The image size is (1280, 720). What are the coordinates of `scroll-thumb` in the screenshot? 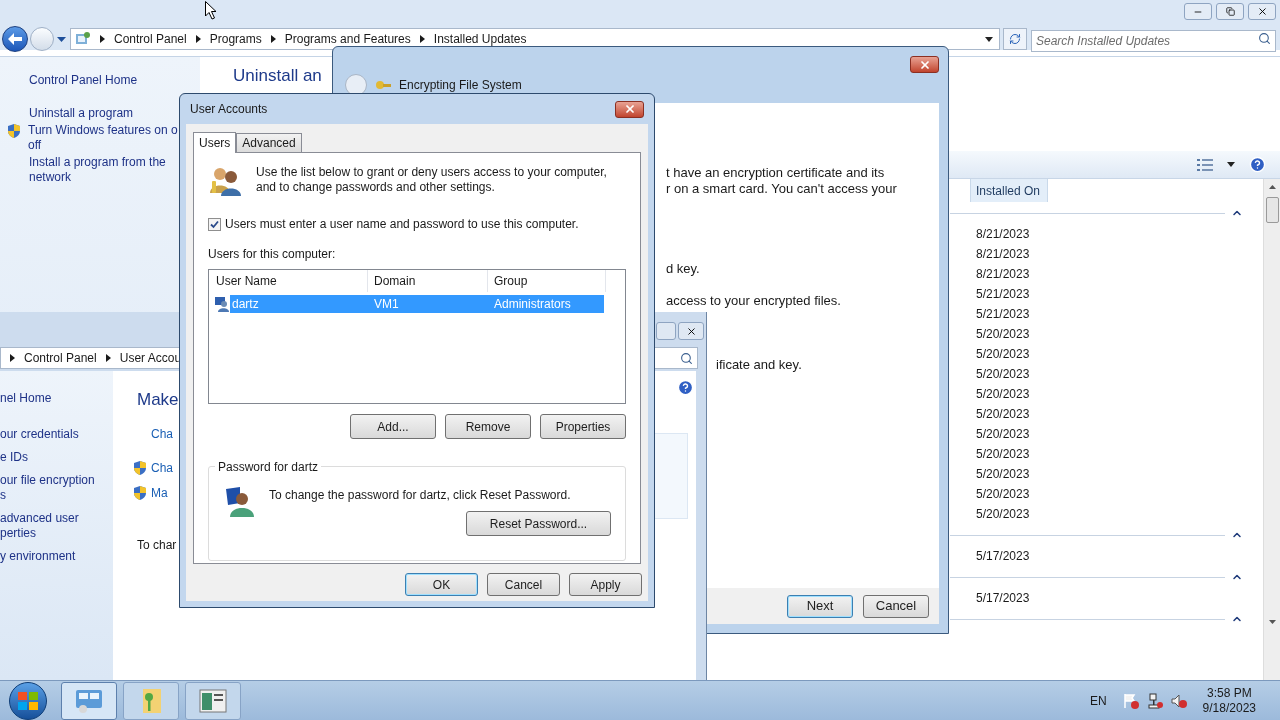 It's located at (1272, 210).